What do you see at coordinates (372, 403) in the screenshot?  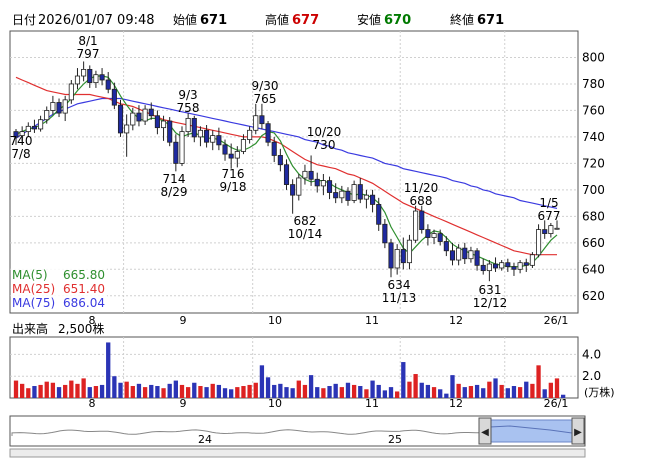 I see `volume-x-tick-label: 11` at bounding box center [372, 403].